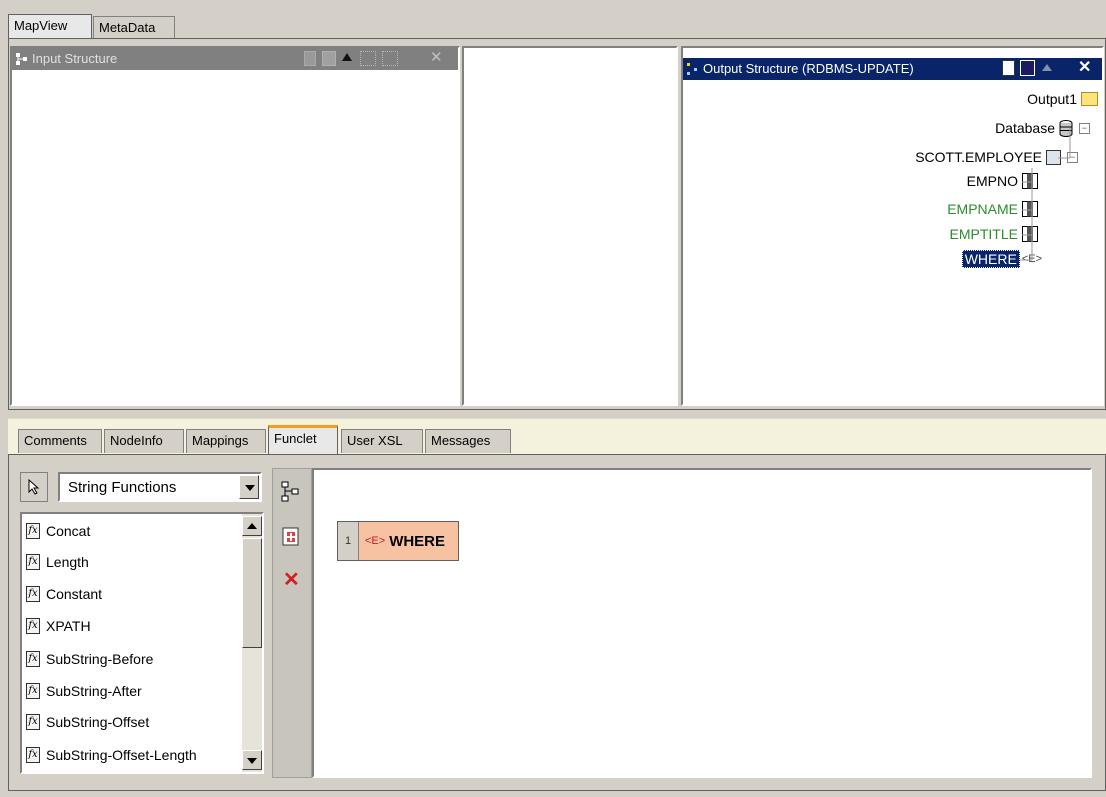 The image size is (1106, 797). I want to click on canvas-node-where: 1 <E> WHERE, so click(398, 541).